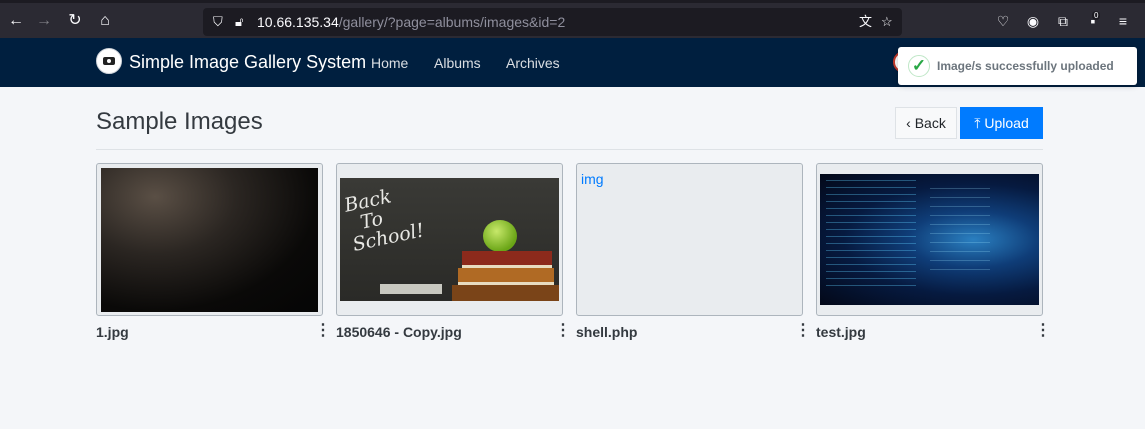  What do you see at coordinates (179, 121) in the screenshot?
I see `page-title: Sample Images` at bounding box center [179, 121].